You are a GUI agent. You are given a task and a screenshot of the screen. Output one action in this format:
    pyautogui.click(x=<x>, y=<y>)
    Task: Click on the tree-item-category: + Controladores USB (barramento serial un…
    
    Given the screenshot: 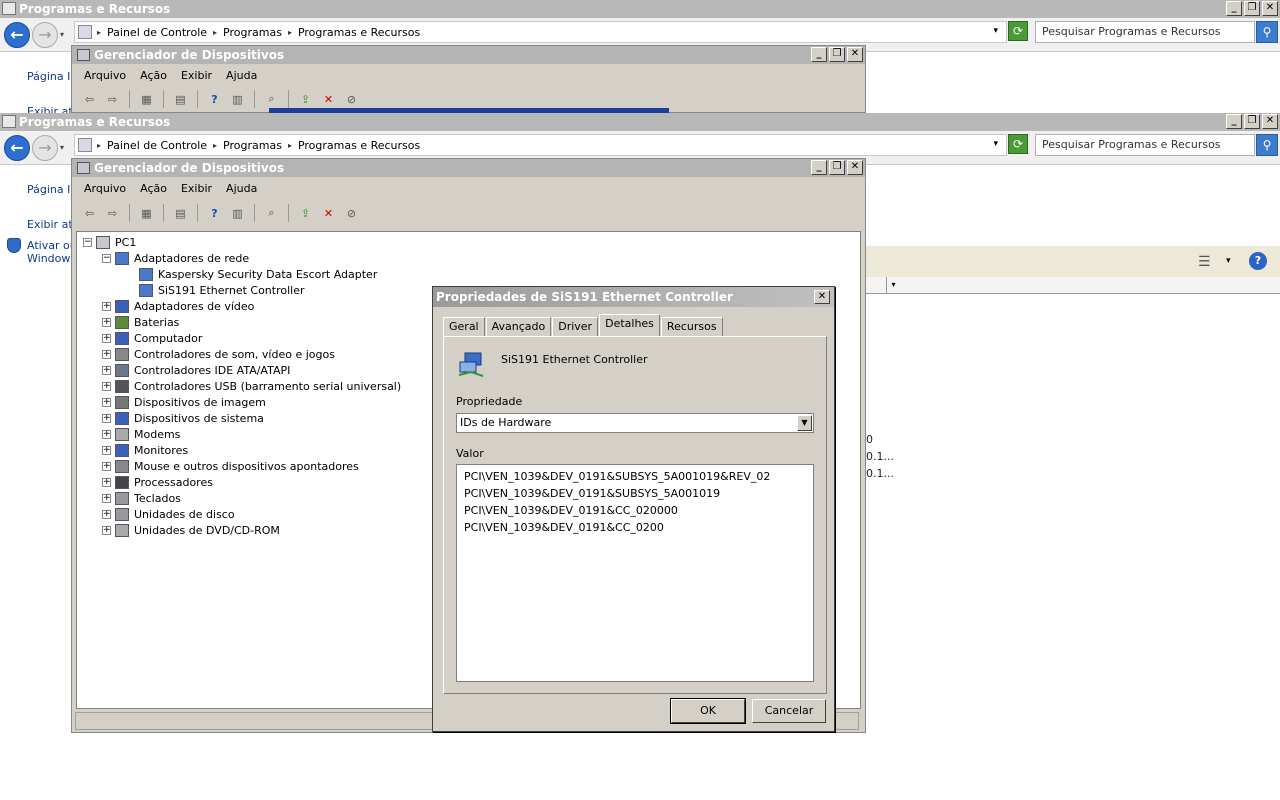 What is the action you would take?
    pyautogui.click(x=251, y=386)
    